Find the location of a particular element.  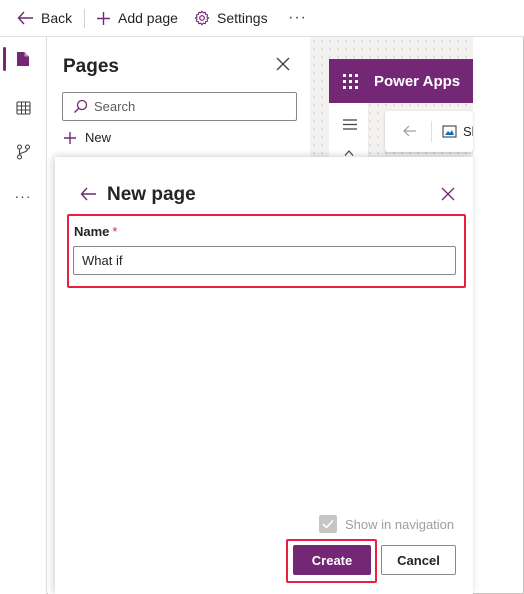

flow-icon is located at coordinates (23, 152).